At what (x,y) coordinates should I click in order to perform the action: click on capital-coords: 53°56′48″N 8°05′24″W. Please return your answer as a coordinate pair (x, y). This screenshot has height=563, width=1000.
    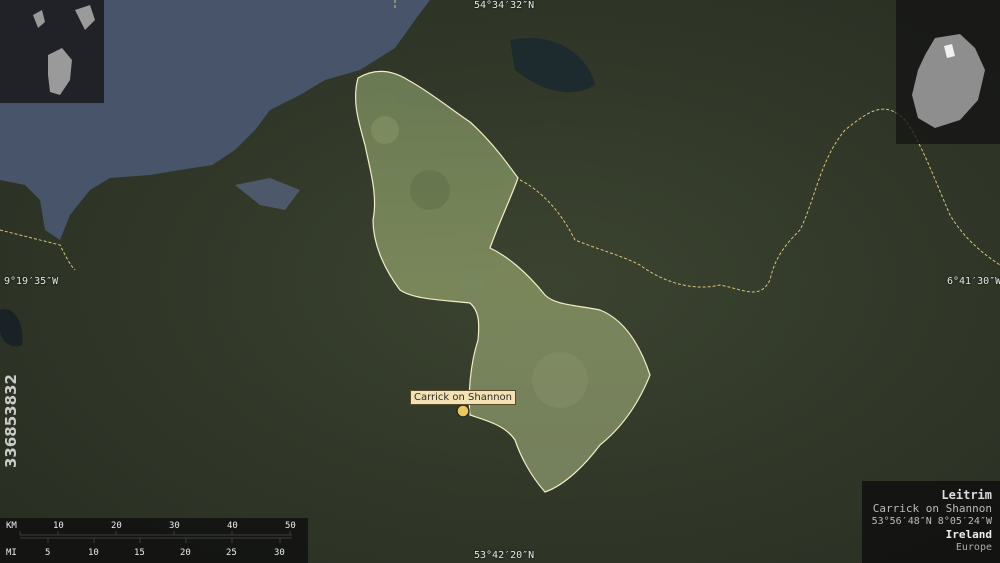
    Looking at the image, I should click on (931, 521).